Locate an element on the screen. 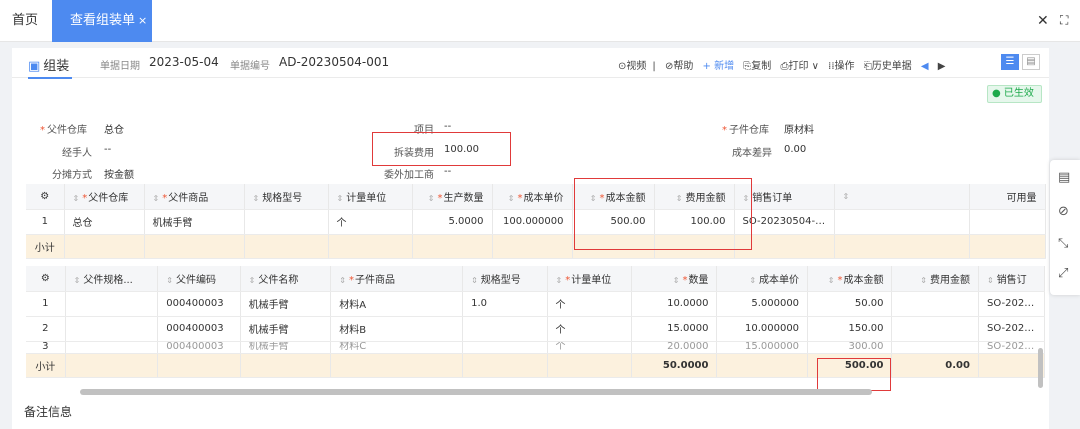 This screenshot has height=429, width=1080. project-value: -- is located at coordinates (448, 126).